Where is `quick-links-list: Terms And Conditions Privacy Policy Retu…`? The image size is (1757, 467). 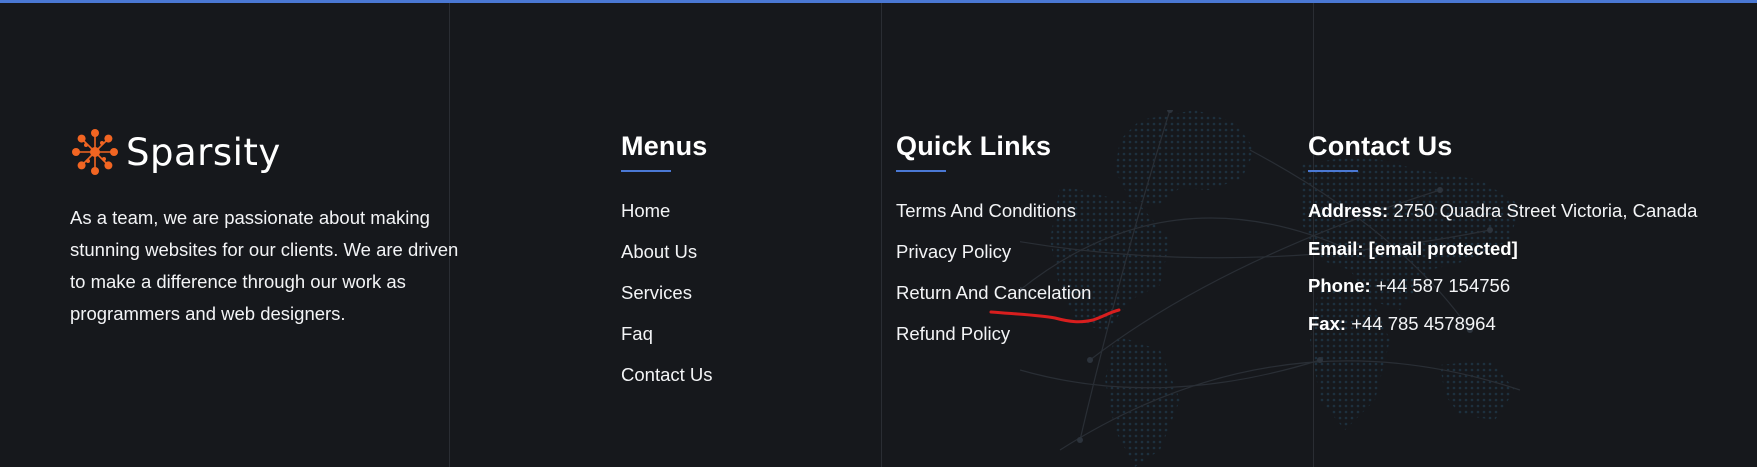
quick-links-list: Terms And Conditions Privacy Policy Retu… is located at coordinates (993, 282).